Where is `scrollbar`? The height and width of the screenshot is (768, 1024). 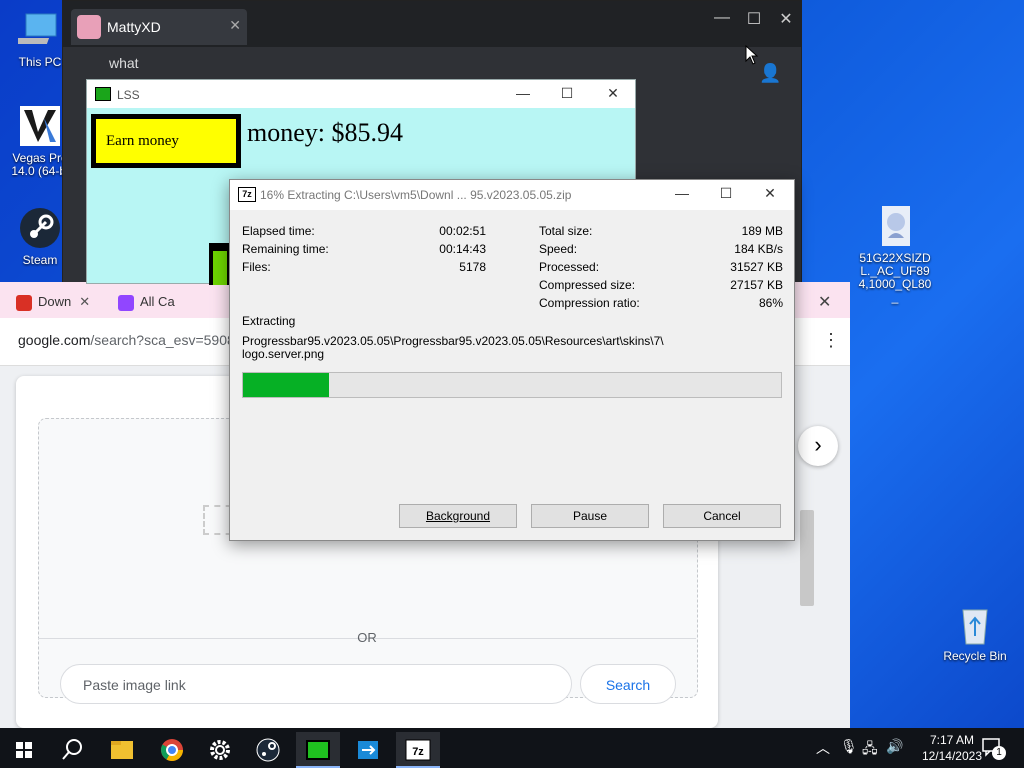
scrollbar is located at coordinates (807, 558).